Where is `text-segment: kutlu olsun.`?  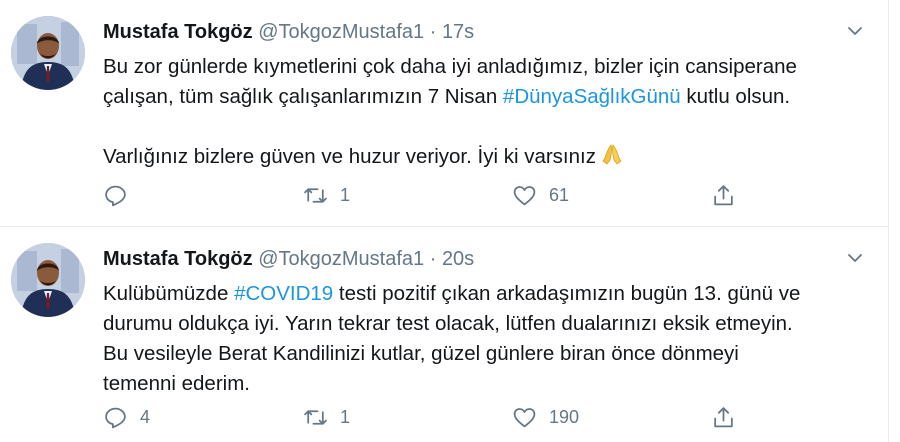
text-segment: kutlu olsun. is located at coordinates (735, 96).